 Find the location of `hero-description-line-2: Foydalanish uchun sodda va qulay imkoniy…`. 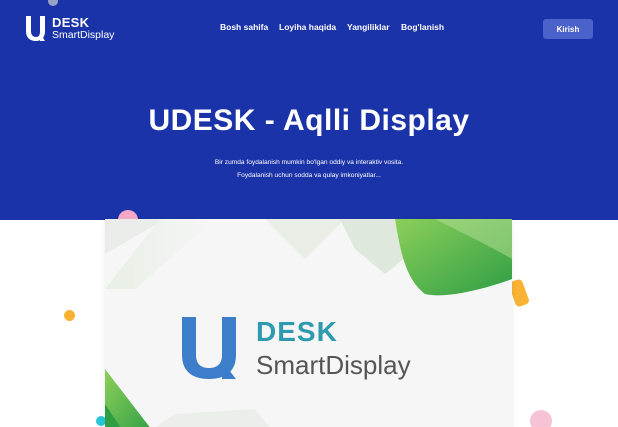

hero-description-line-2: Foydalanish uchun sodda va qulay imkoniy… is located at coordinates (309, 175).